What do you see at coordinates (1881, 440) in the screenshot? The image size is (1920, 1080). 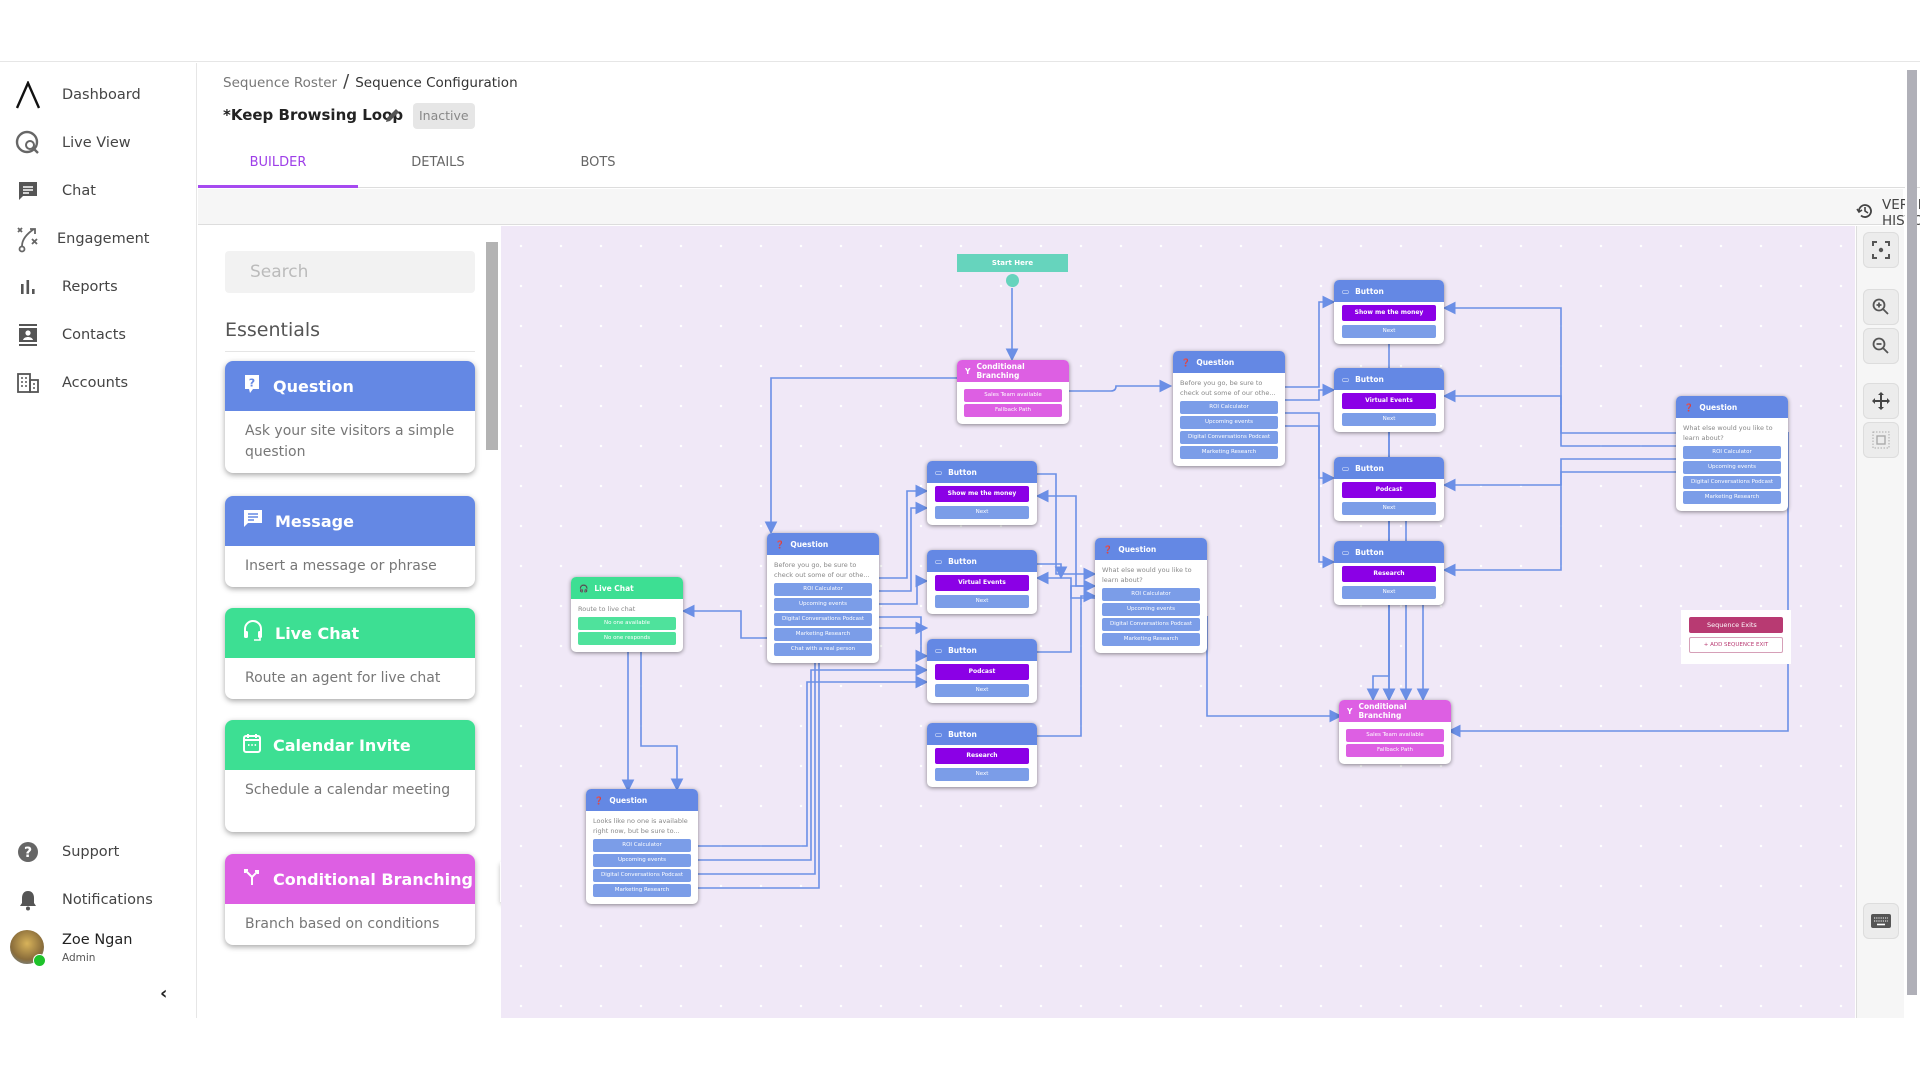 I see `select-area-icon` at bounding box center [1881, 440].